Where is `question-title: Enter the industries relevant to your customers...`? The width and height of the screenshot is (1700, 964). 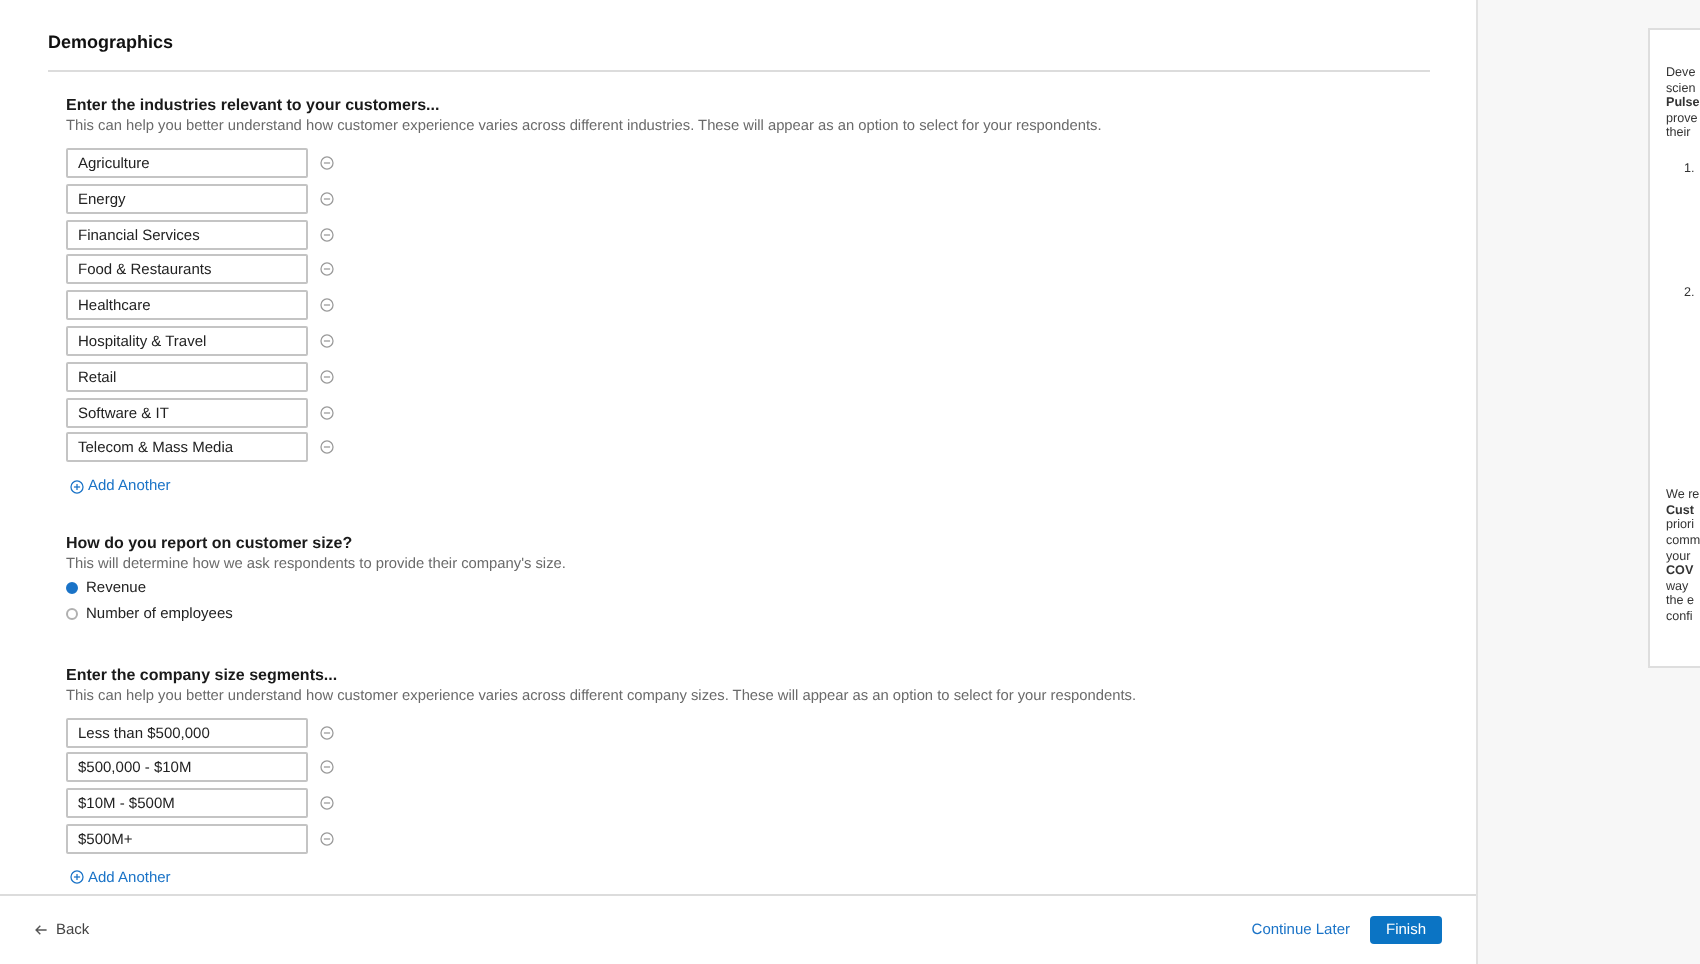
question-title: Enter the industries relevant to your customers... is located at coordinates (254, 106).